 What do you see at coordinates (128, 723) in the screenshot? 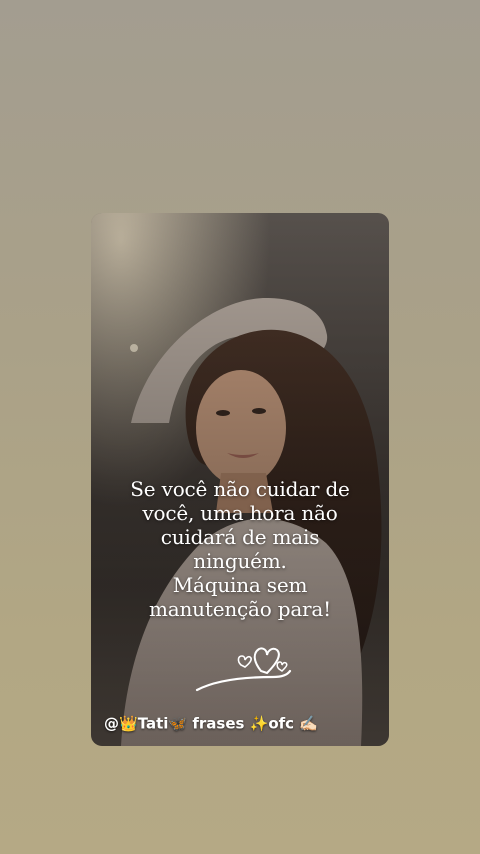
I see `crown-icon: 👑` at bounding box center [128, 723].